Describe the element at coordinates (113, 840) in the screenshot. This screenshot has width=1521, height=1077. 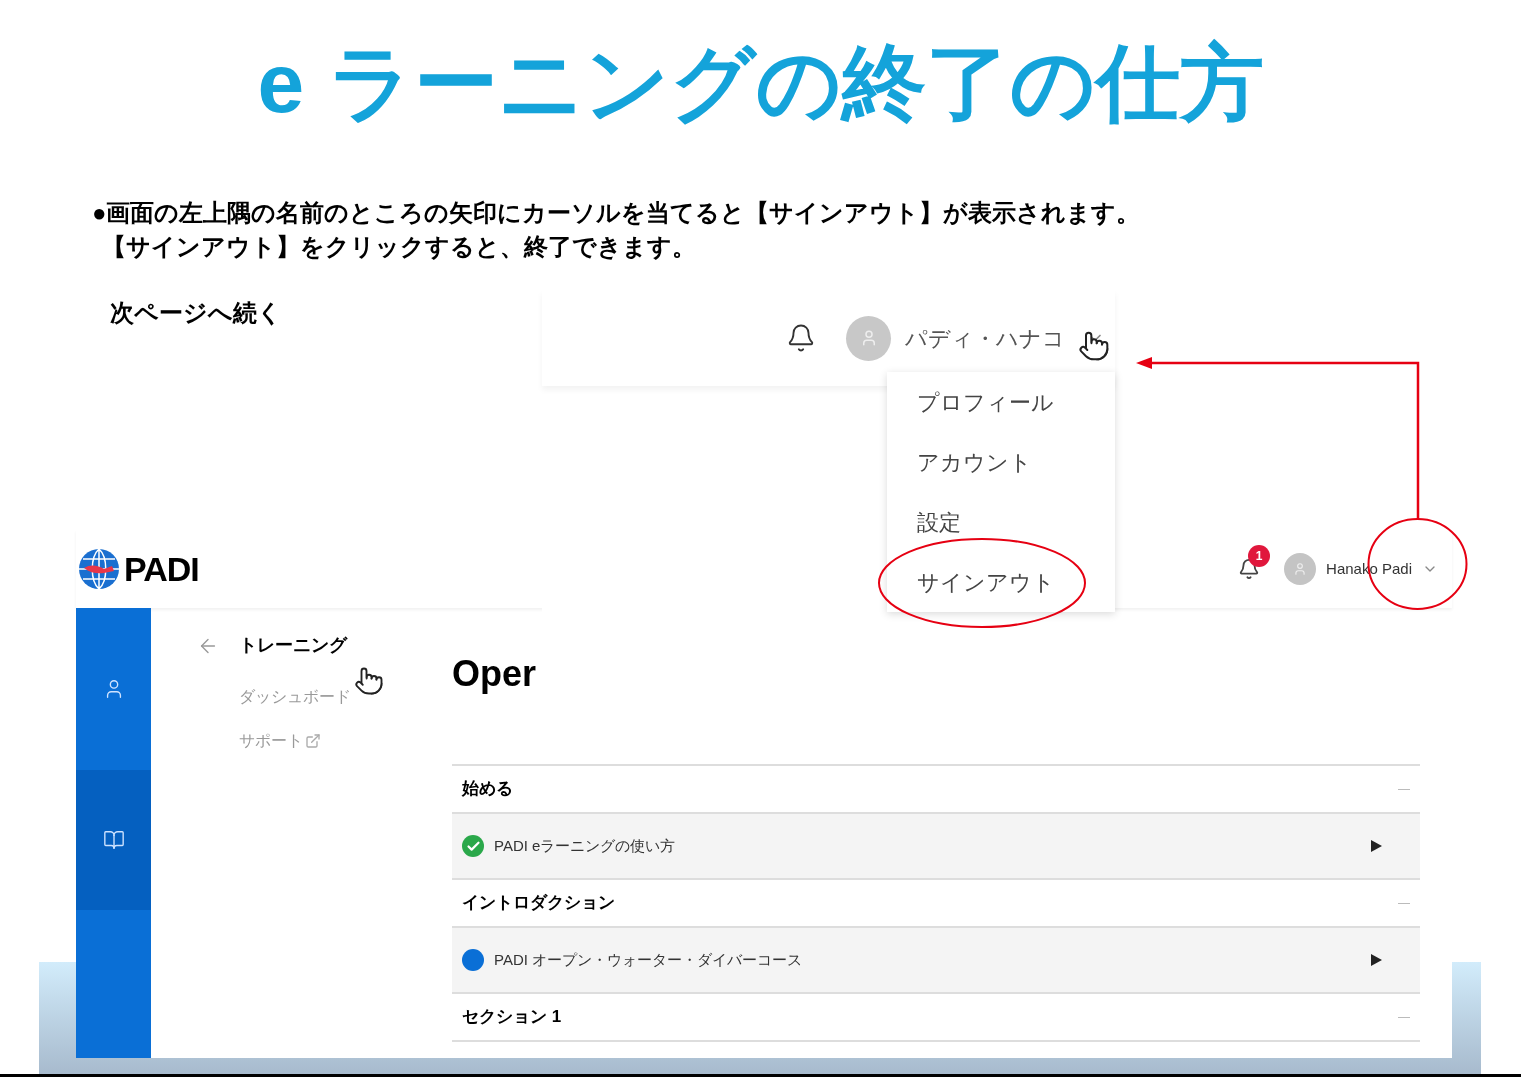
I see `book-icon` at that location.